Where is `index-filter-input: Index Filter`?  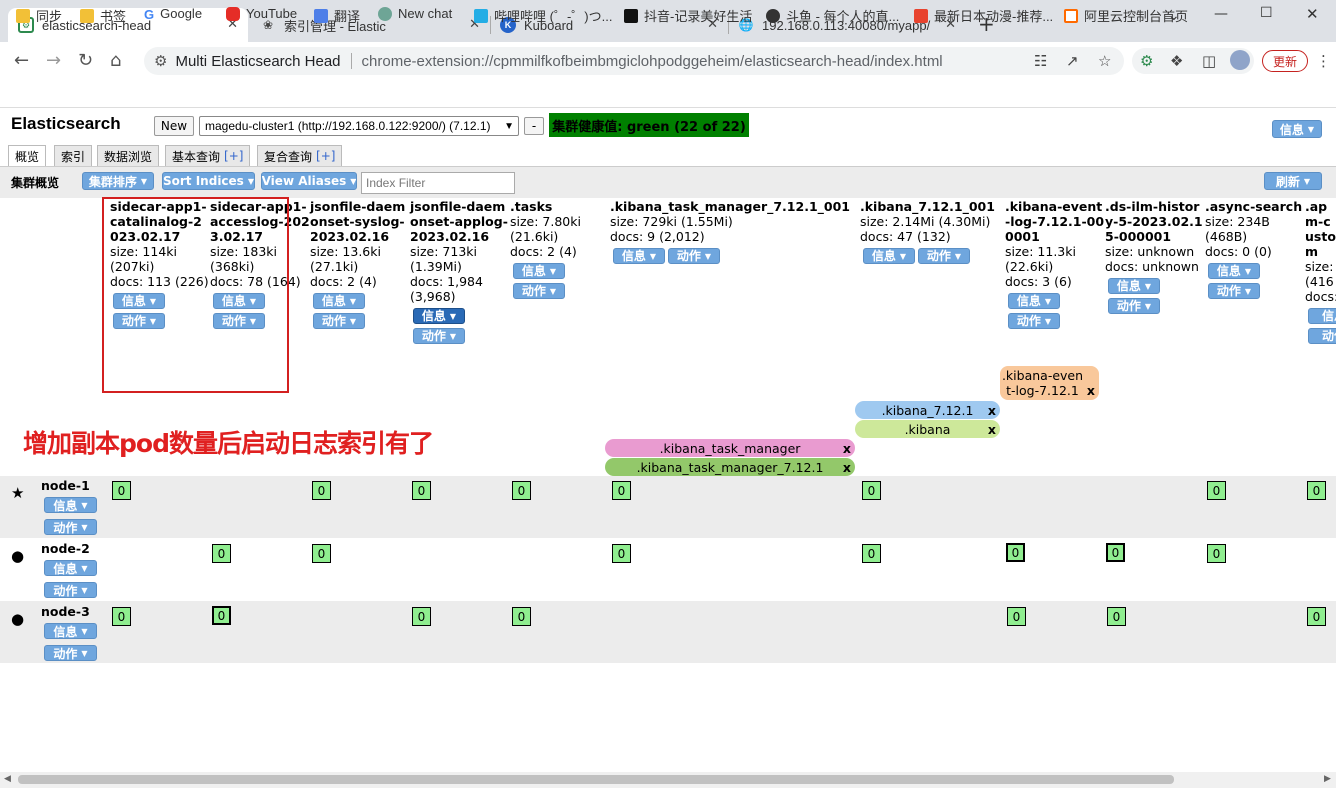 index-filter-input: Index Filter is located at coordinates (438, 183).